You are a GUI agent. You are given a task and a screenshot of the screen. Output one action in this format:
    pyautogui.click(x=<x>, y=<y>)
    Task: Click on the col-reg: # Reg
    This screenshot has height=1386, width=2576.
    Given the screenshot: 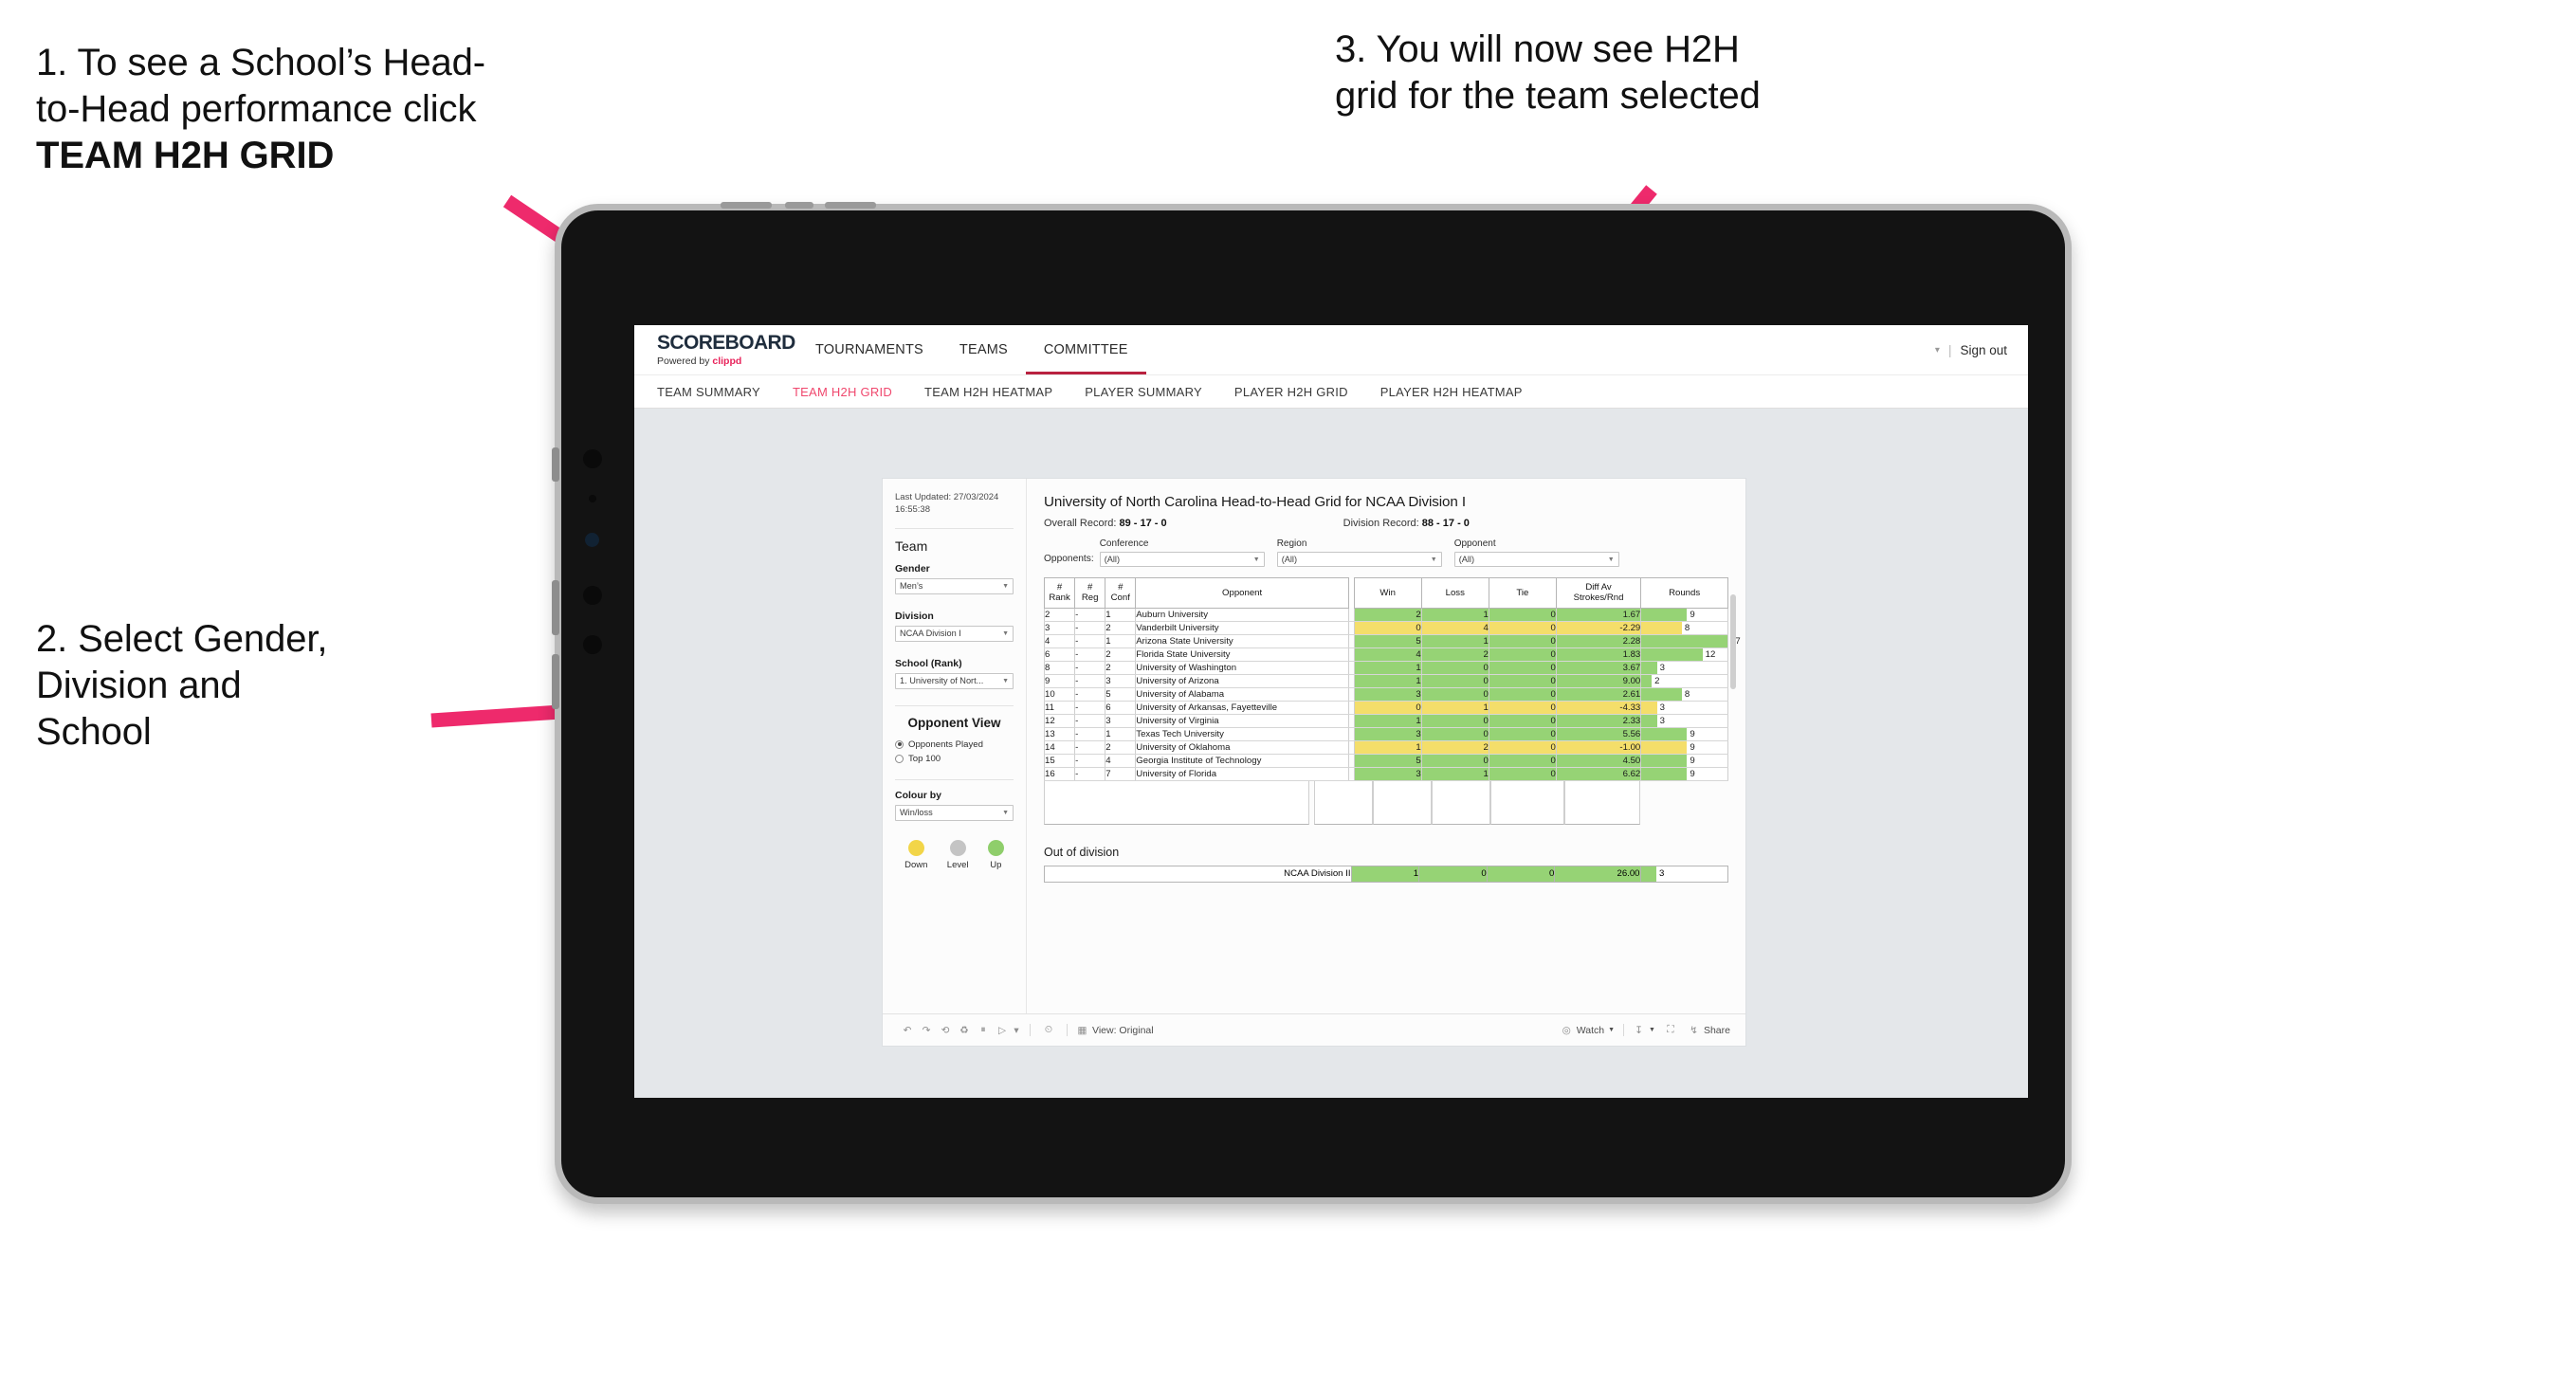 What is the action you would take?
    pyautogui.click(x=1090, y=593)
    